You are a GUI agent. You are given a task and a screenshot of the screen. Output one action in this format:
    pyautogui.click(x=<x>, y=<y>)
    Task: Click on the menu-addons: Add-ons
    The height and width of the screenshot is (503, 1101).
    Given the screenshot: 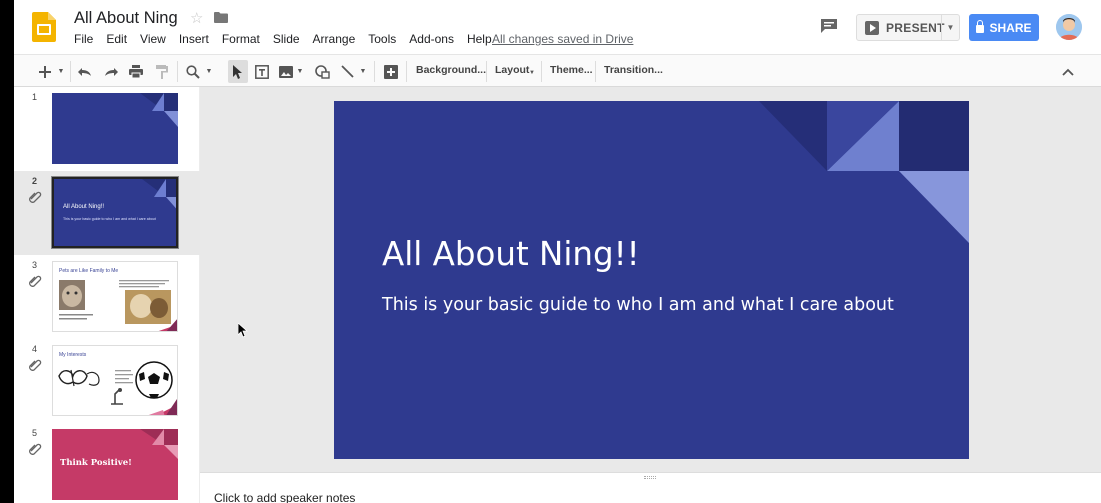 What is the action you would take?
    pyautogui.click(x=431, y=39)
    